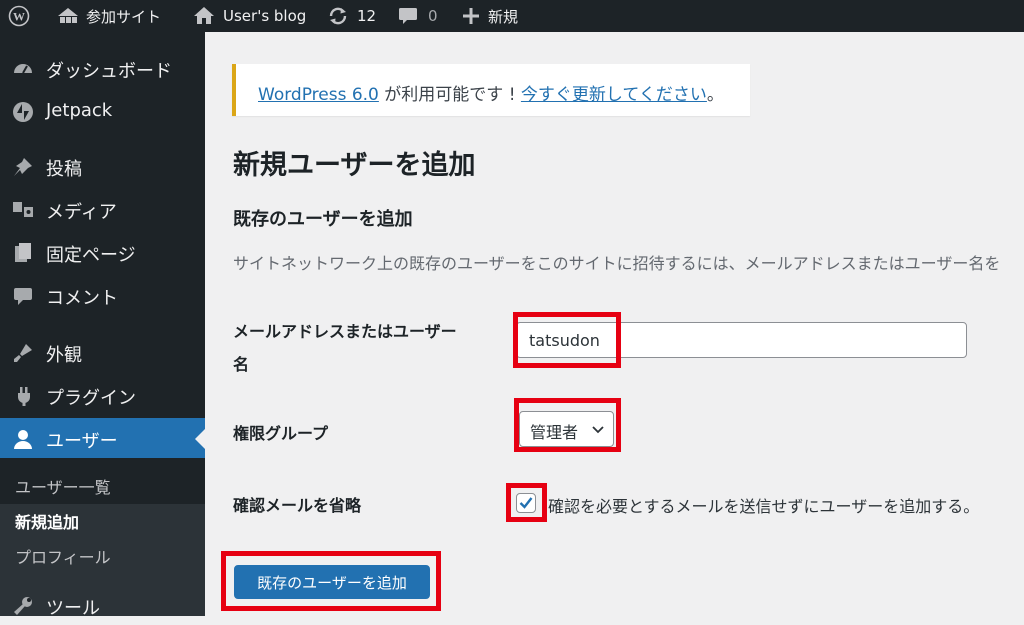 The width and height of the screenshot is (1024, 625). I want to click on role-label: 権限グループ, so click(281, 433).